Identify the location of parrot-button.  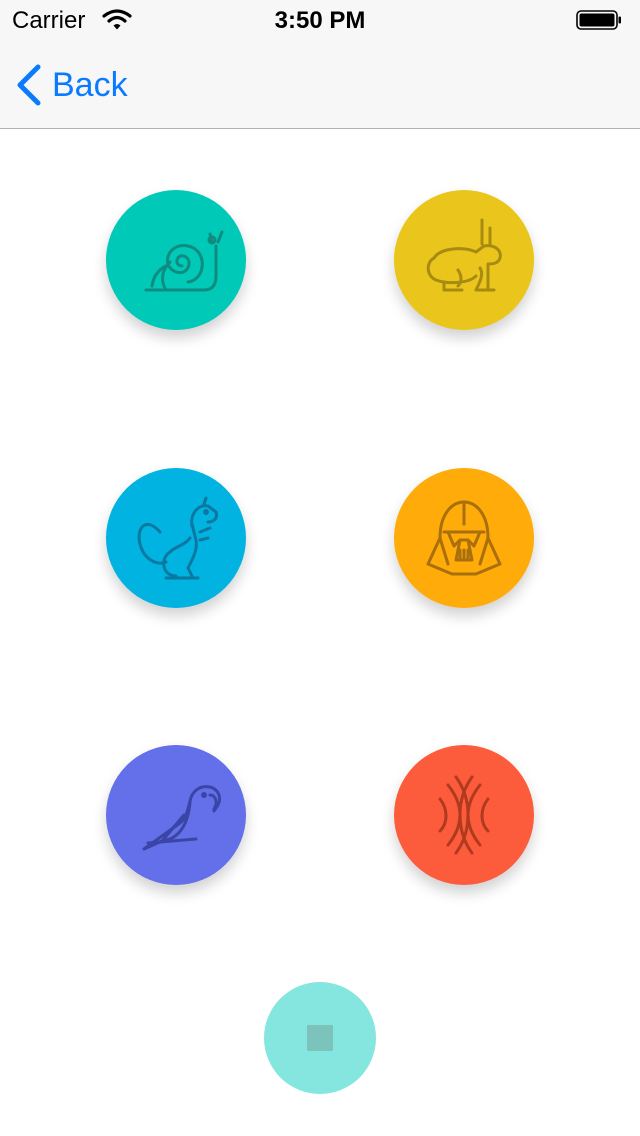
(176, 815).